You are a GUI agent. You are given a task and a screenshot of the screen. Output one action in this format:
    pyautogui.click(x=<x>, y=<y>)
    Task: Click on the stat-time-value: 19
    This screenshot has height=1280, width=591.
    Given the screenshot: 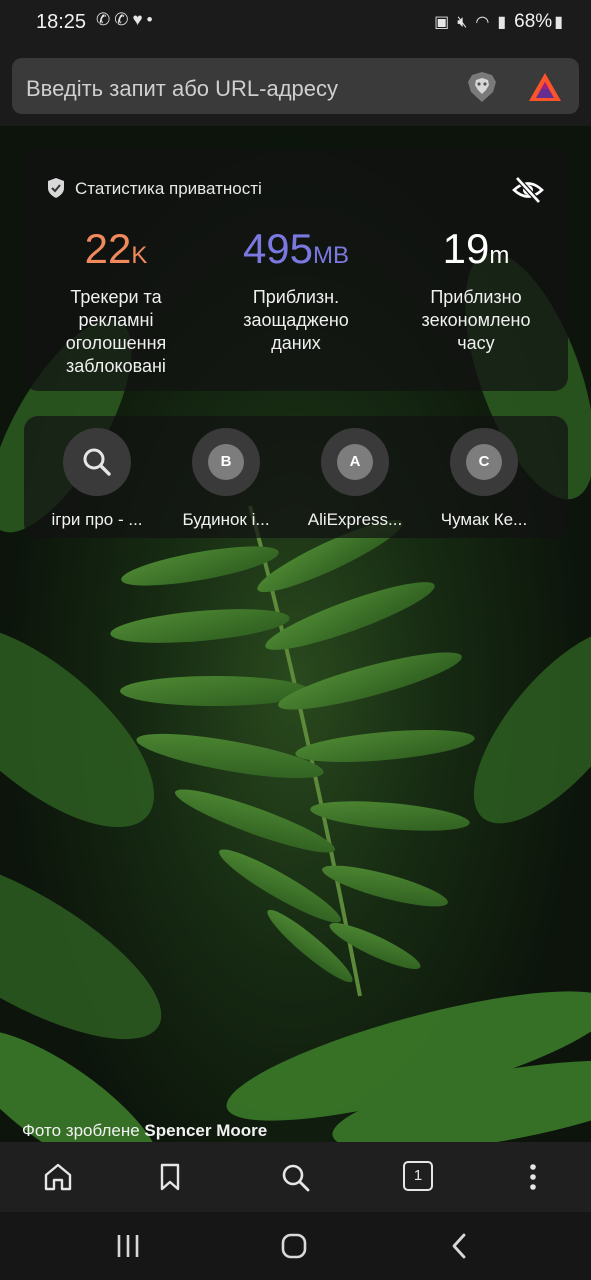 What is the action you would take?
    pyautogui.click(x=466, y=248)
    